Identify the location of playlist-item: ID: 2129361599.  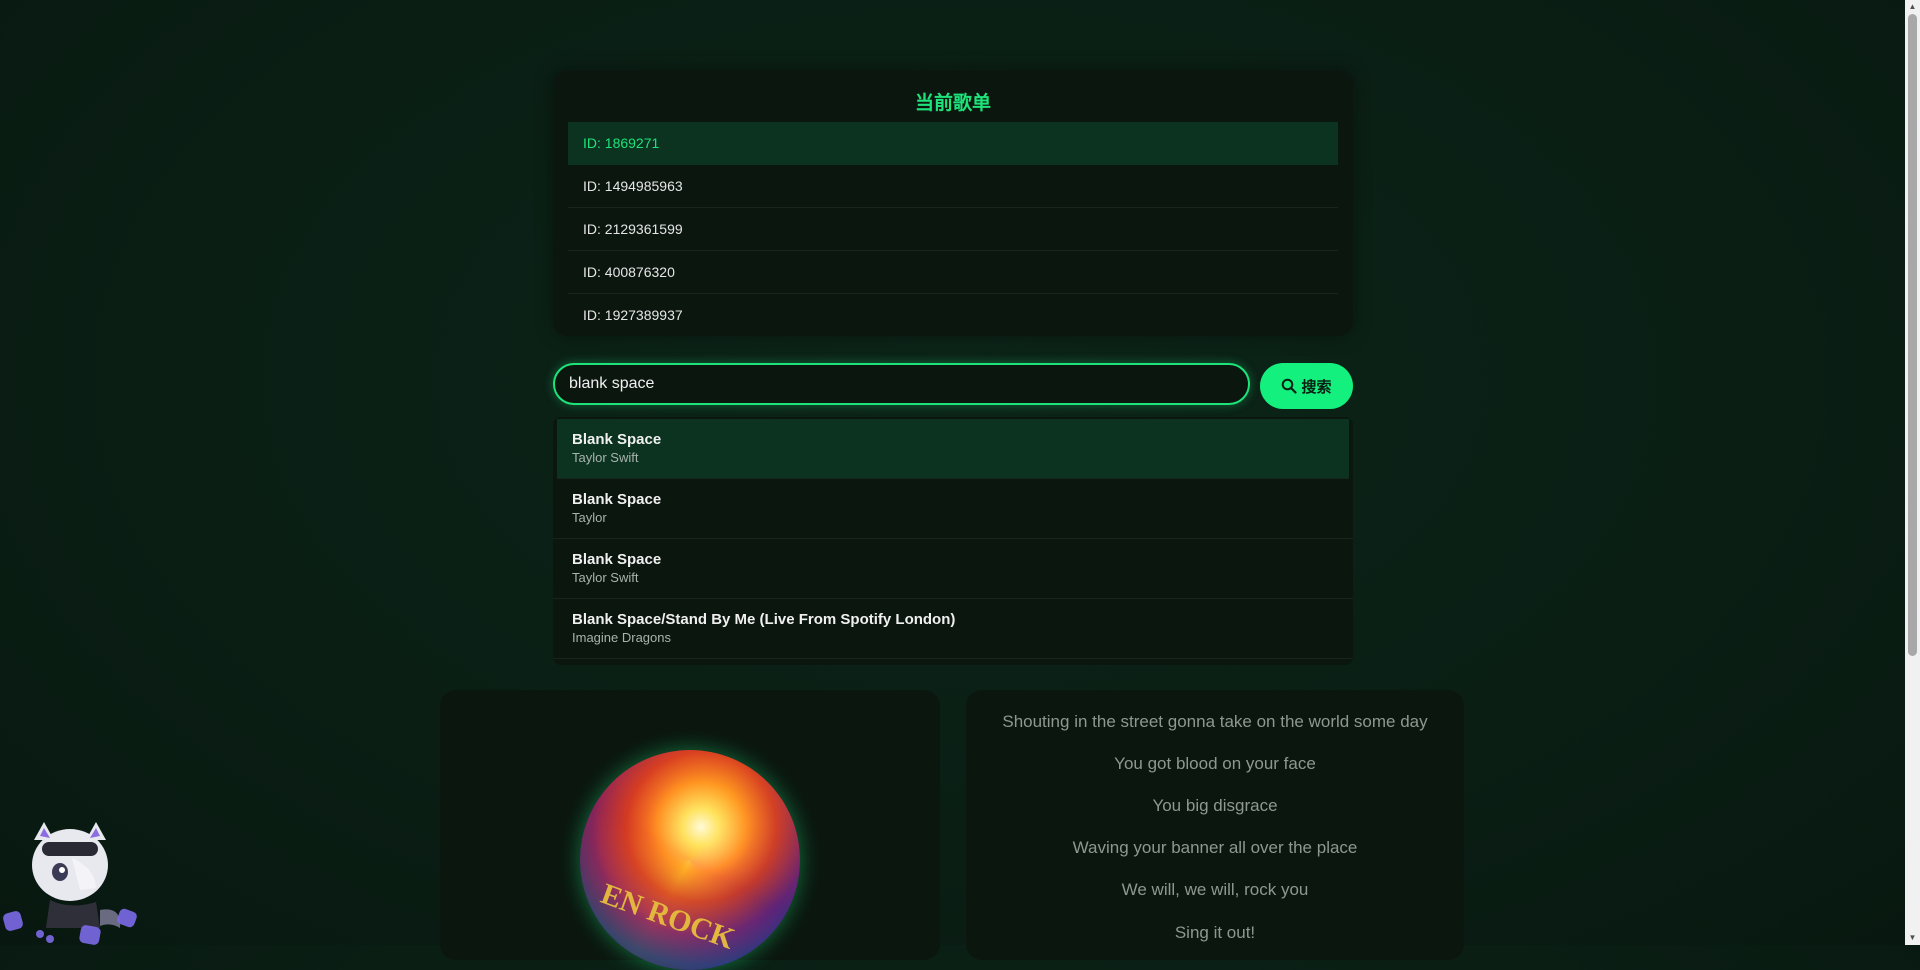
(953, 229).